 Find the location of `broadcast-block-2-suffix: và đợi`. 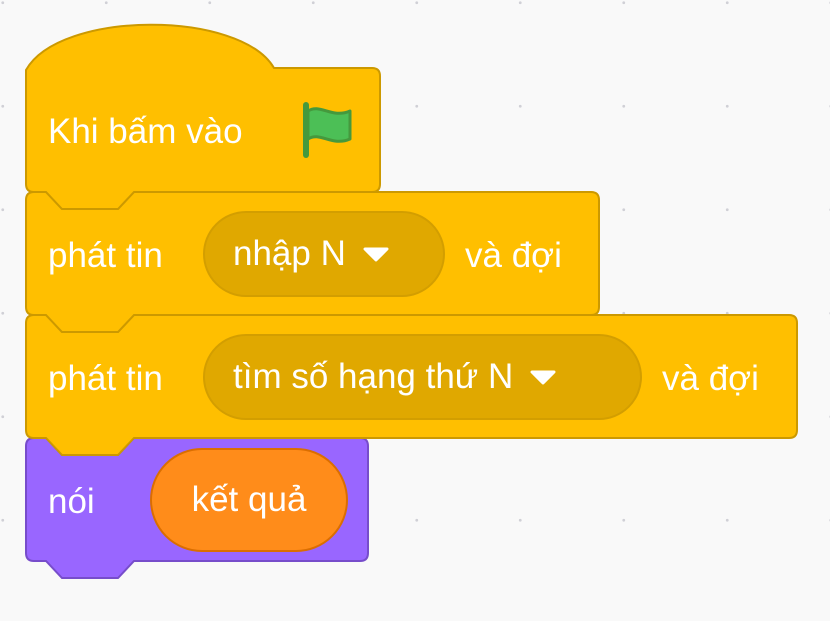

broadcast-block-2-suffix: và đợi is located at coordinates (710, 378).